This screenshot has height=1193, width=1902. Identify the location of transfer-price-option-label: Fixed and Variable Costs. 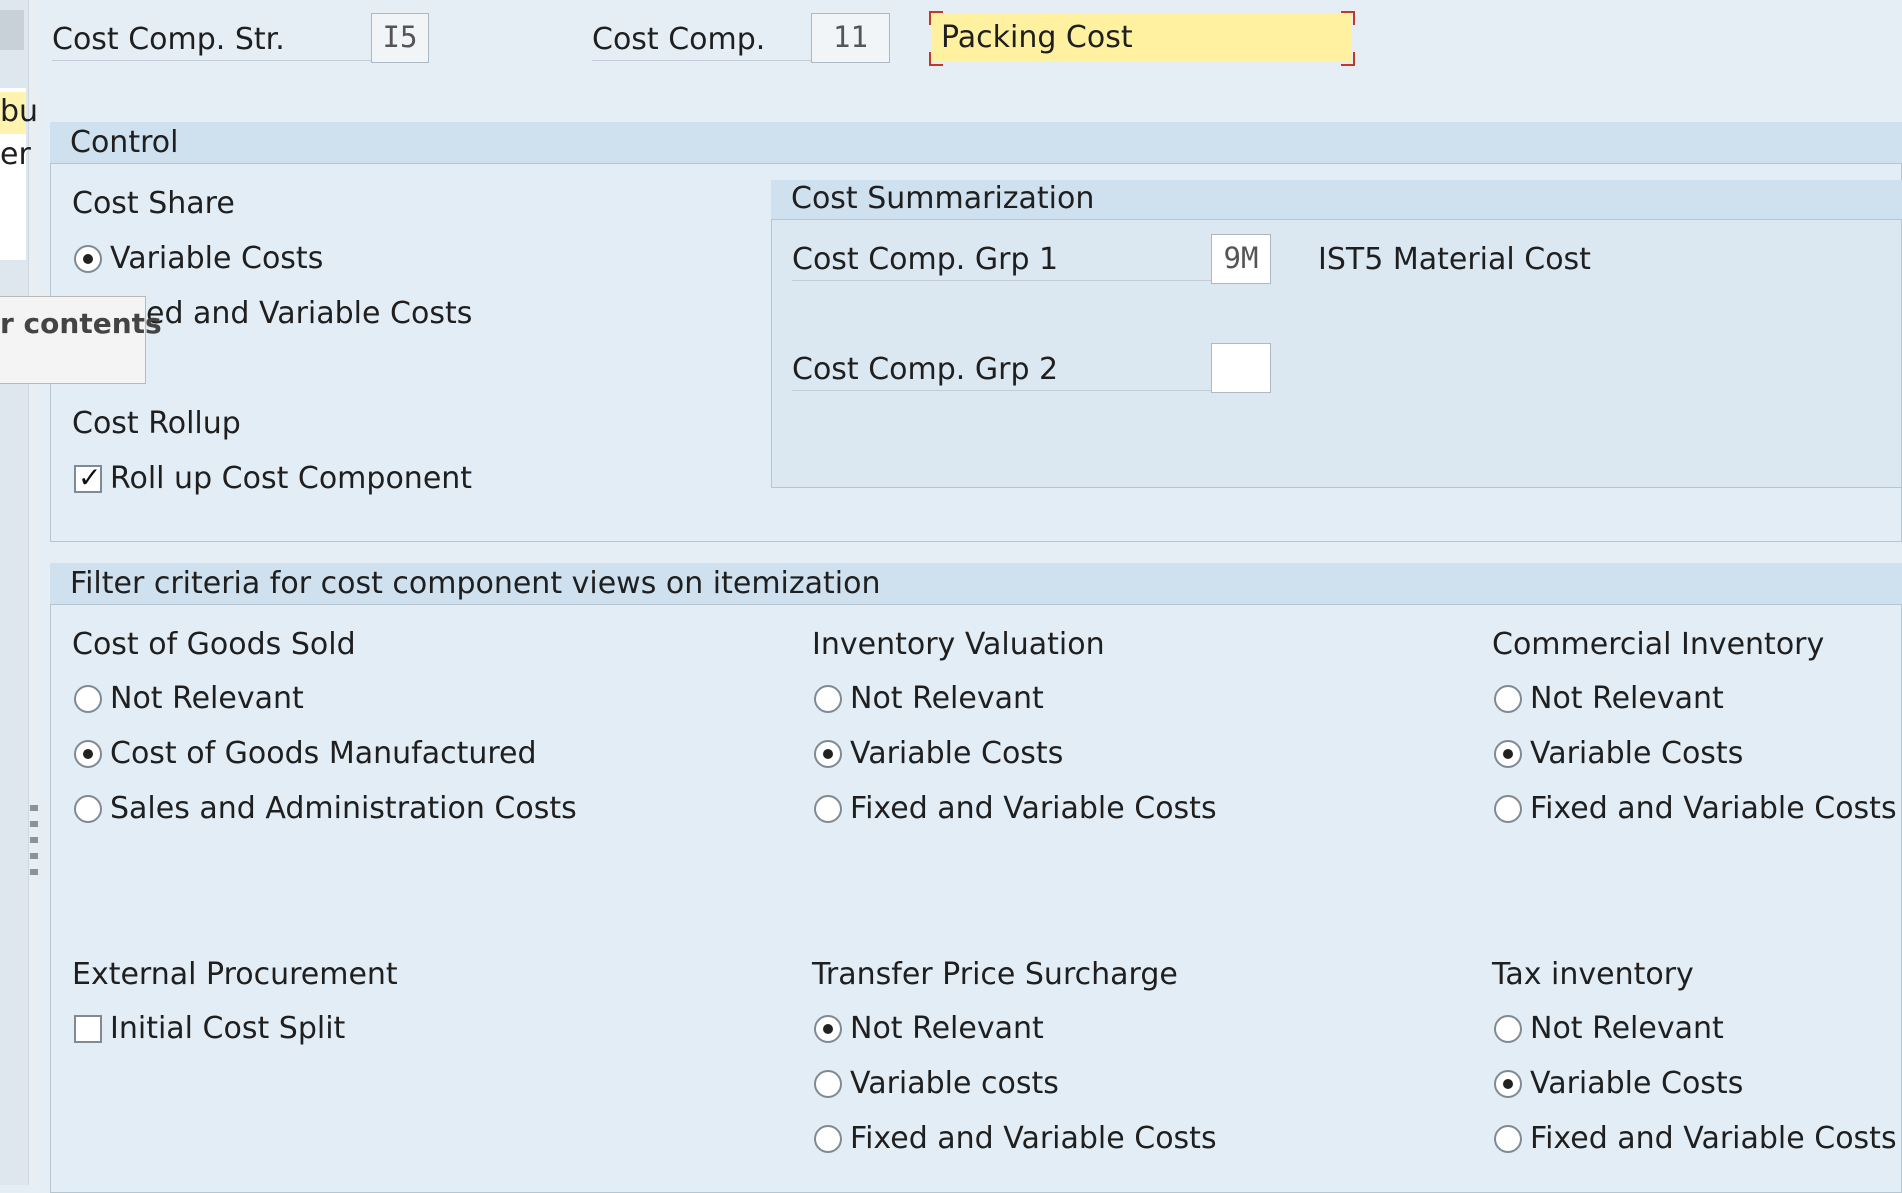
(1033, 1138).